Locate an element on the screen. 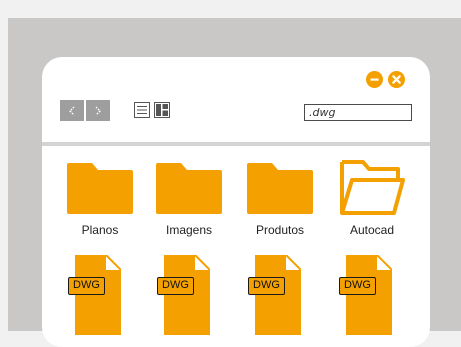 This screenshot has height=347, width=461. minus-icon is located at coordinates (374, 79).